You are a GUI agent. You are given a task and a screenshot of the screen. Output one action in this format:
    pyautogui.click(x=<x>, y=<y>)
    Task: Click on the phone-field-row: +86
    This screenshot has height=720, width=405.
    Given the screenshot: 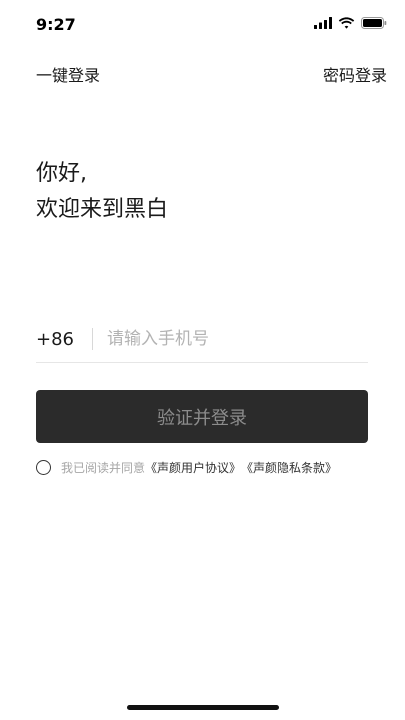 What is the action you would take?
    pyautogui.click(x=202, y=339)
    